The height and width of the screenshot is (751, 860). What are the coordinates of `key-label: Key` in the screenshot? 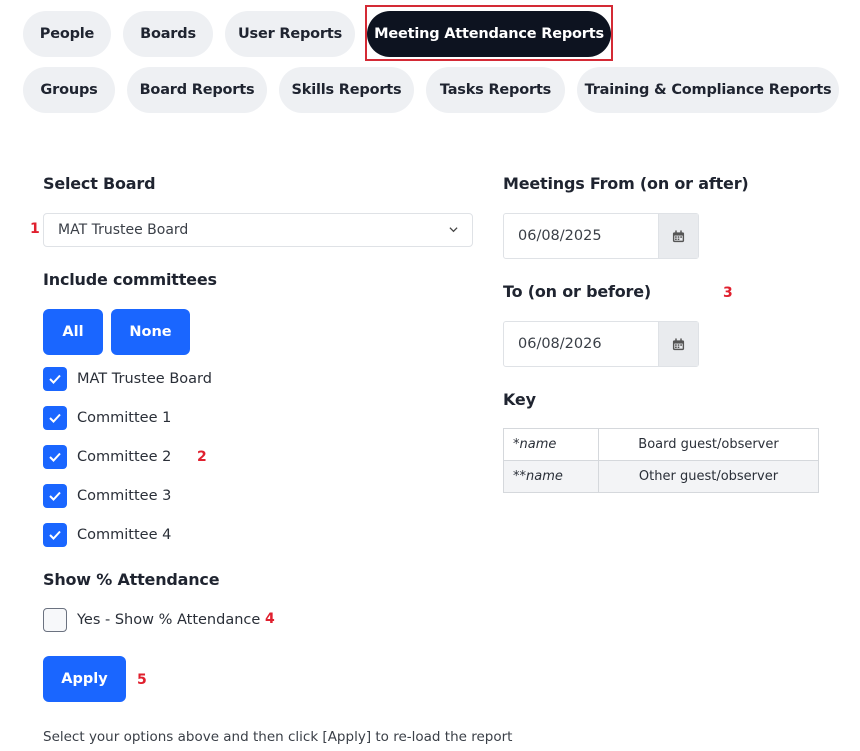 It's located at (519, 399).